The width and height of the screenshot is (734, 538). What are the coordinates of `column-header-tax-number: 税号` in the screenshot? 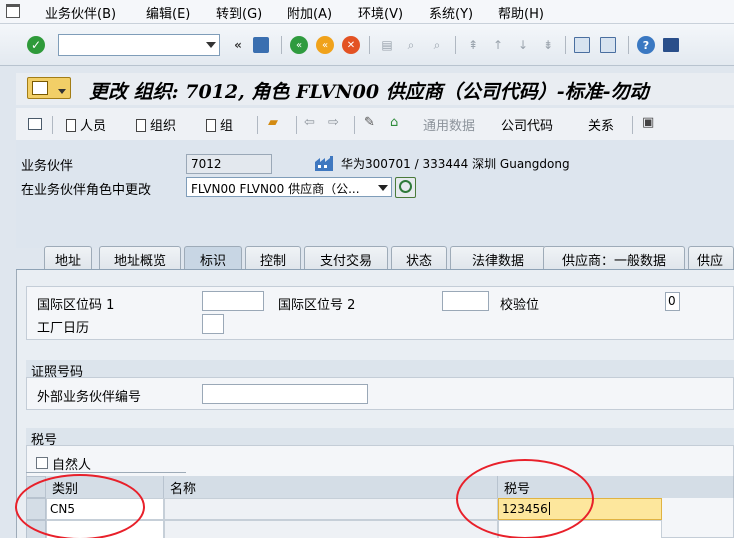 It's located at (616, 487).